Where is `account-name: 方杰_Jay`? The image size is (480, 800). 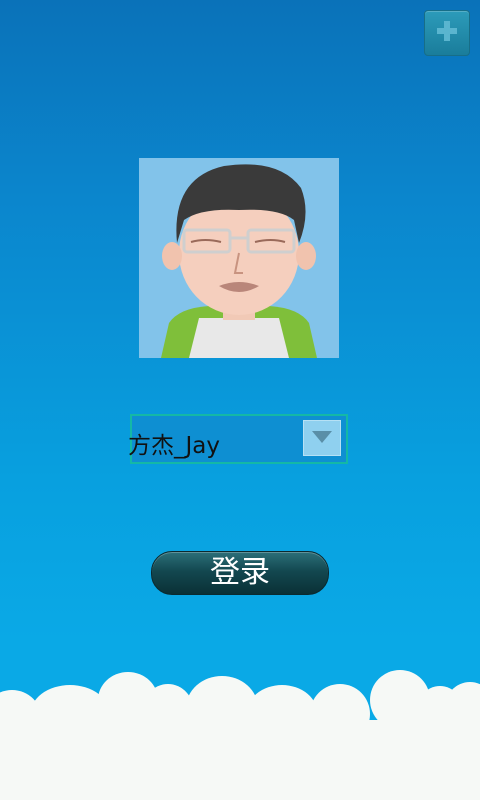 account-name: 方杰_Jay is located at coordinates (174, 446).